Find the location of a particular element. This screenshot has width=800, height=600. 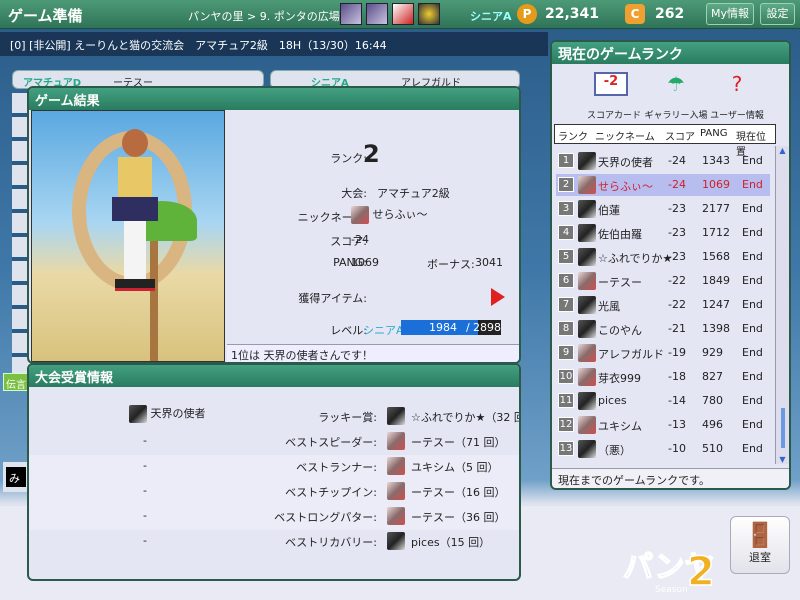

pang: 1849 is located at coordinates (716, 280).